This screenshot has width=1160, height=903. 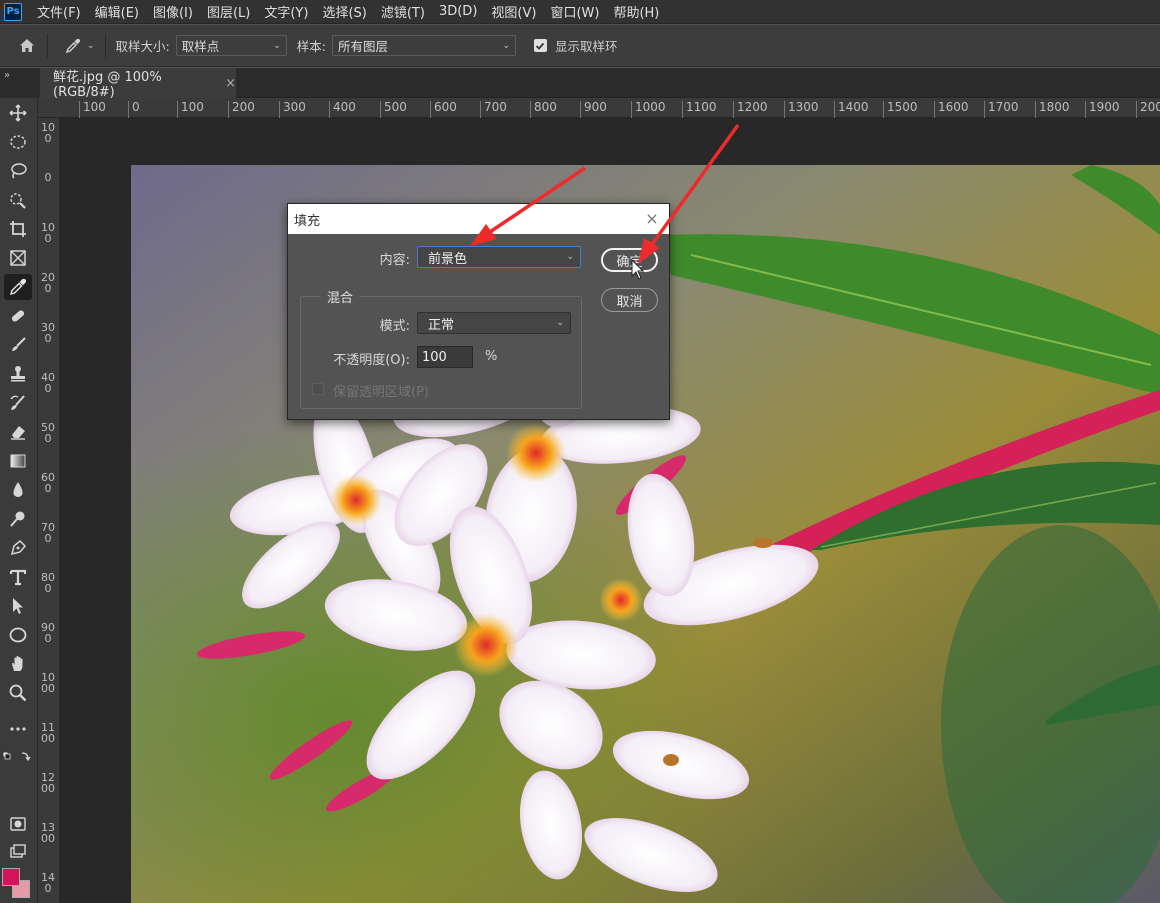 What do you see at coordinates (574, 11) in the screenshot?
I see `menu-window: 窗口(W)` at bounding box center [574, 11].